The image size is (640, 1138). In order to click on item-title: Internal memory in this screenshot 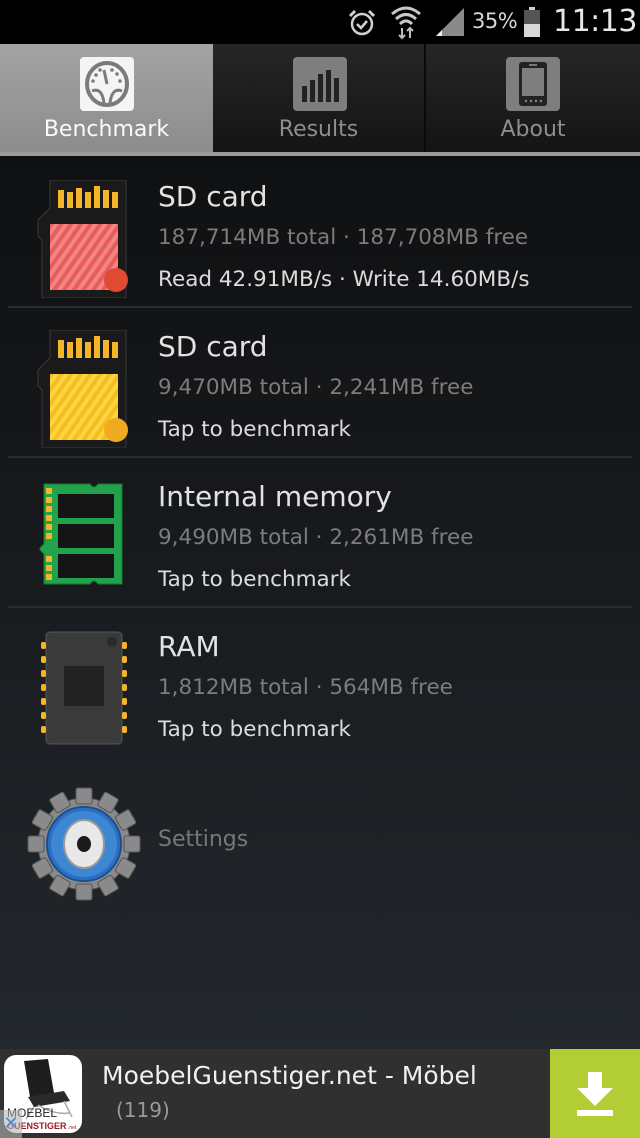, I will do `click(275, 496)`.